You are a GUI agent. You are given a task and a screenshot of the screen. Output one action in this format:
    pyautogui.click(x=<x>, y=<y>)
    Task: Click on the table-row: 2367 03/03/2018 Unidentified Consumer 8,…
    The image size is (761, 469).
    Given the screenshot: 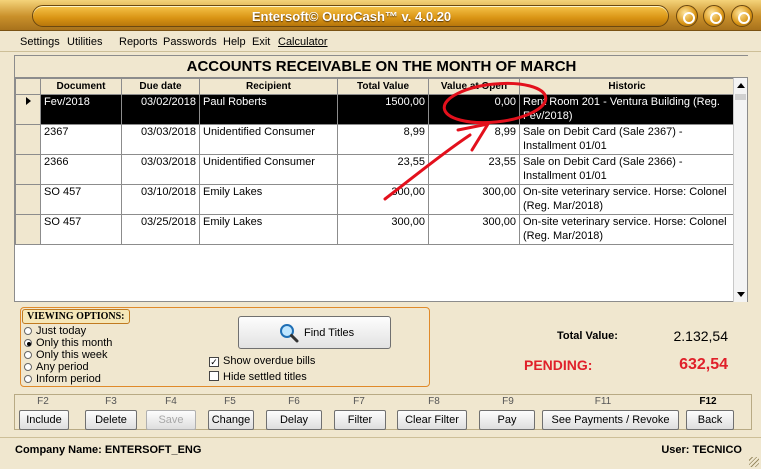 What is the action you would take?
    pyautogui.click(x=375, y=139)
    